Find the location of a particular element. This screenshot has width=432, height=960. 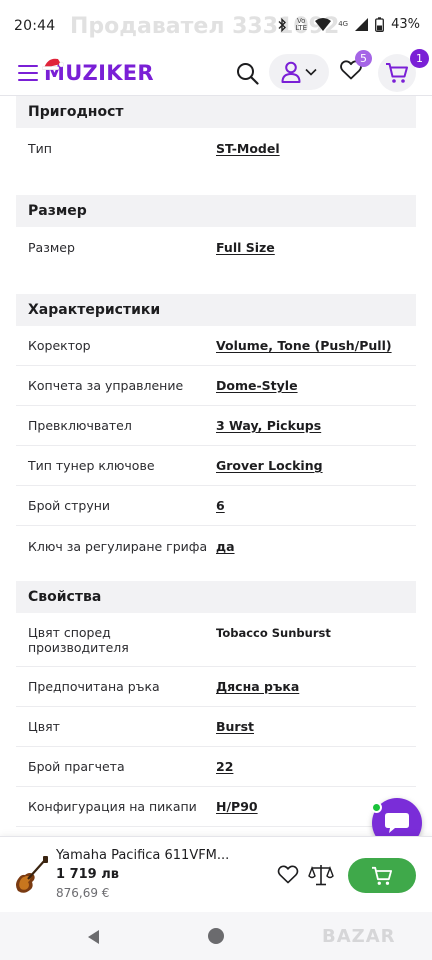

parameter-row: Превключвател 3 Way, Pickups is located at coordinates (216, 426).